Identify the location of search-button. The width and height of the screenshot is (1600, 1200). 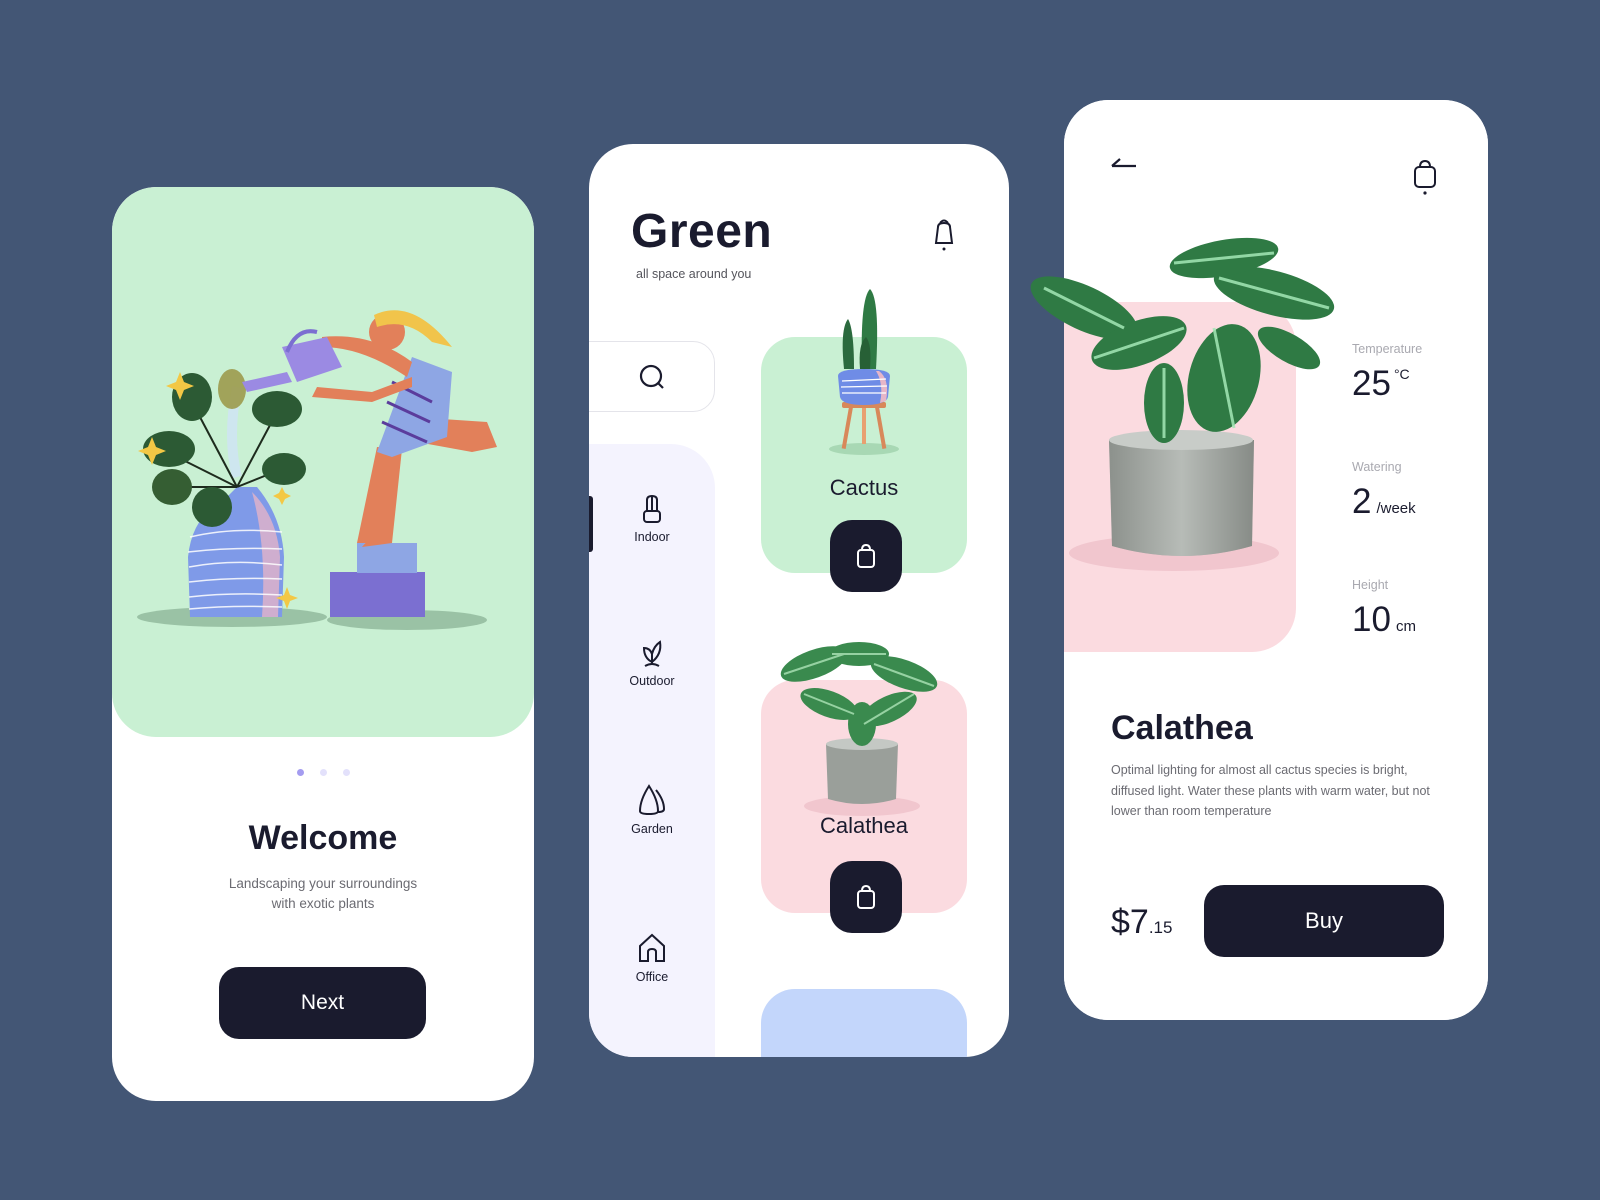
(652, 376).